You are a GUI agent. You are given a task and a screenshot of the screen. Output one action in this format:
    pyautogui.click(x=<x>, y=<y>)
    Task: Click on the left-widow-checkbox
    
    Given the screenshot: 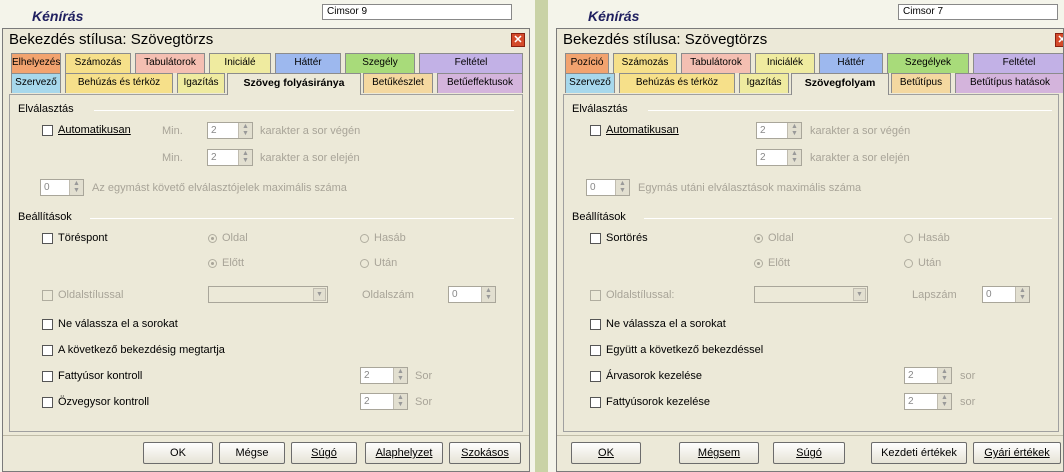 What is the action you would take?
    pyautogui.click(x=47, y=402)
    